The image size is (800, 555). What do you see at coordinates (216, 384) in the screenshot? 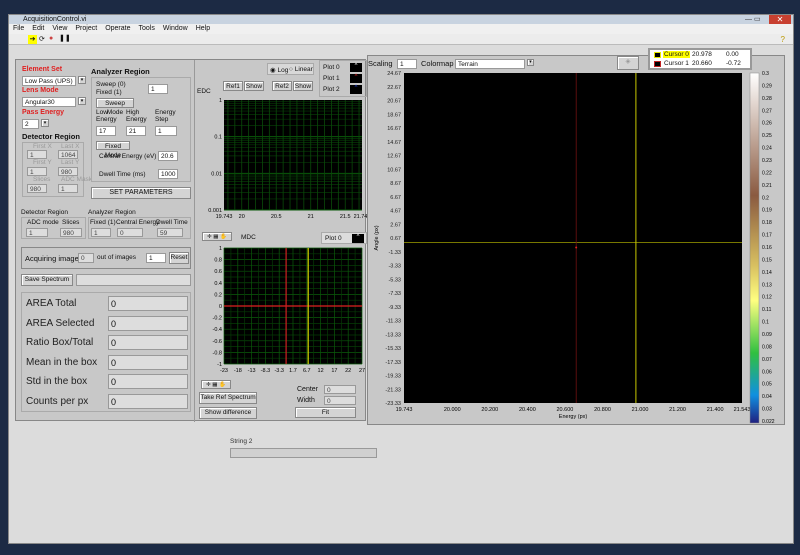
I see `mdc-palette-tools: ✛ ▦ ✋` at bounding box center [216, 384].